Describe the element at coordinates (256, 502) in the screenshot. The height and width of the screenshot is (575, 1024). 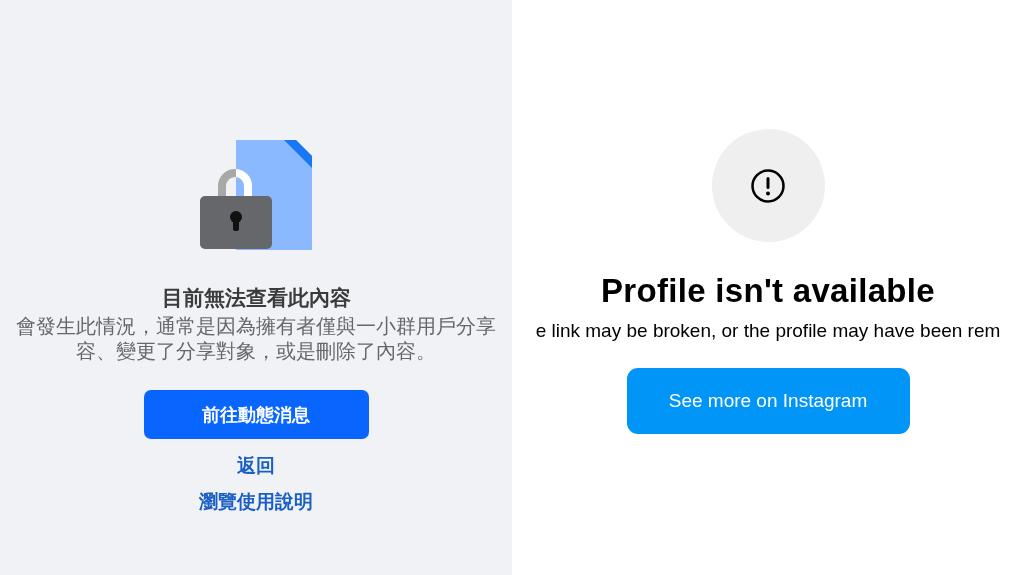
I see `help-link: 瀏覽使用說明` at that location.